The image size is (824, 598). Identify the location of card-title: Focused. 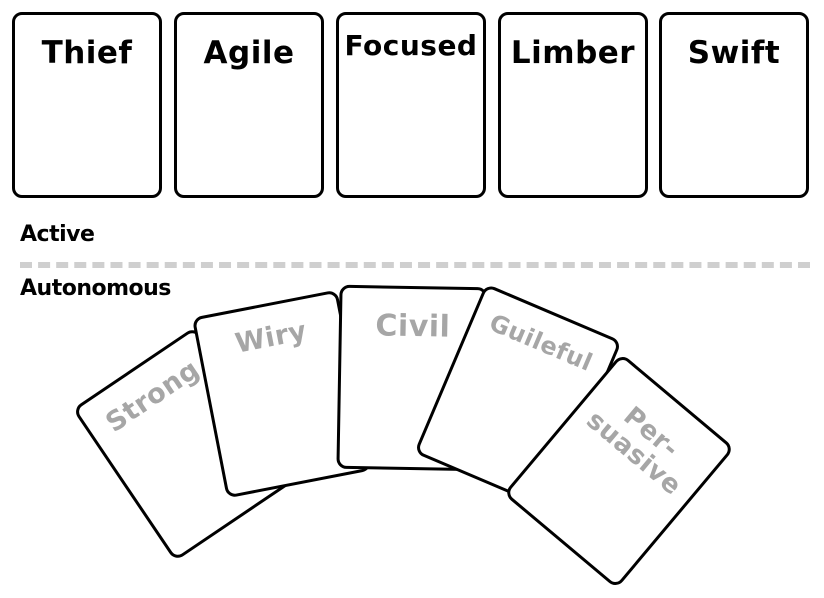
(411, 45).